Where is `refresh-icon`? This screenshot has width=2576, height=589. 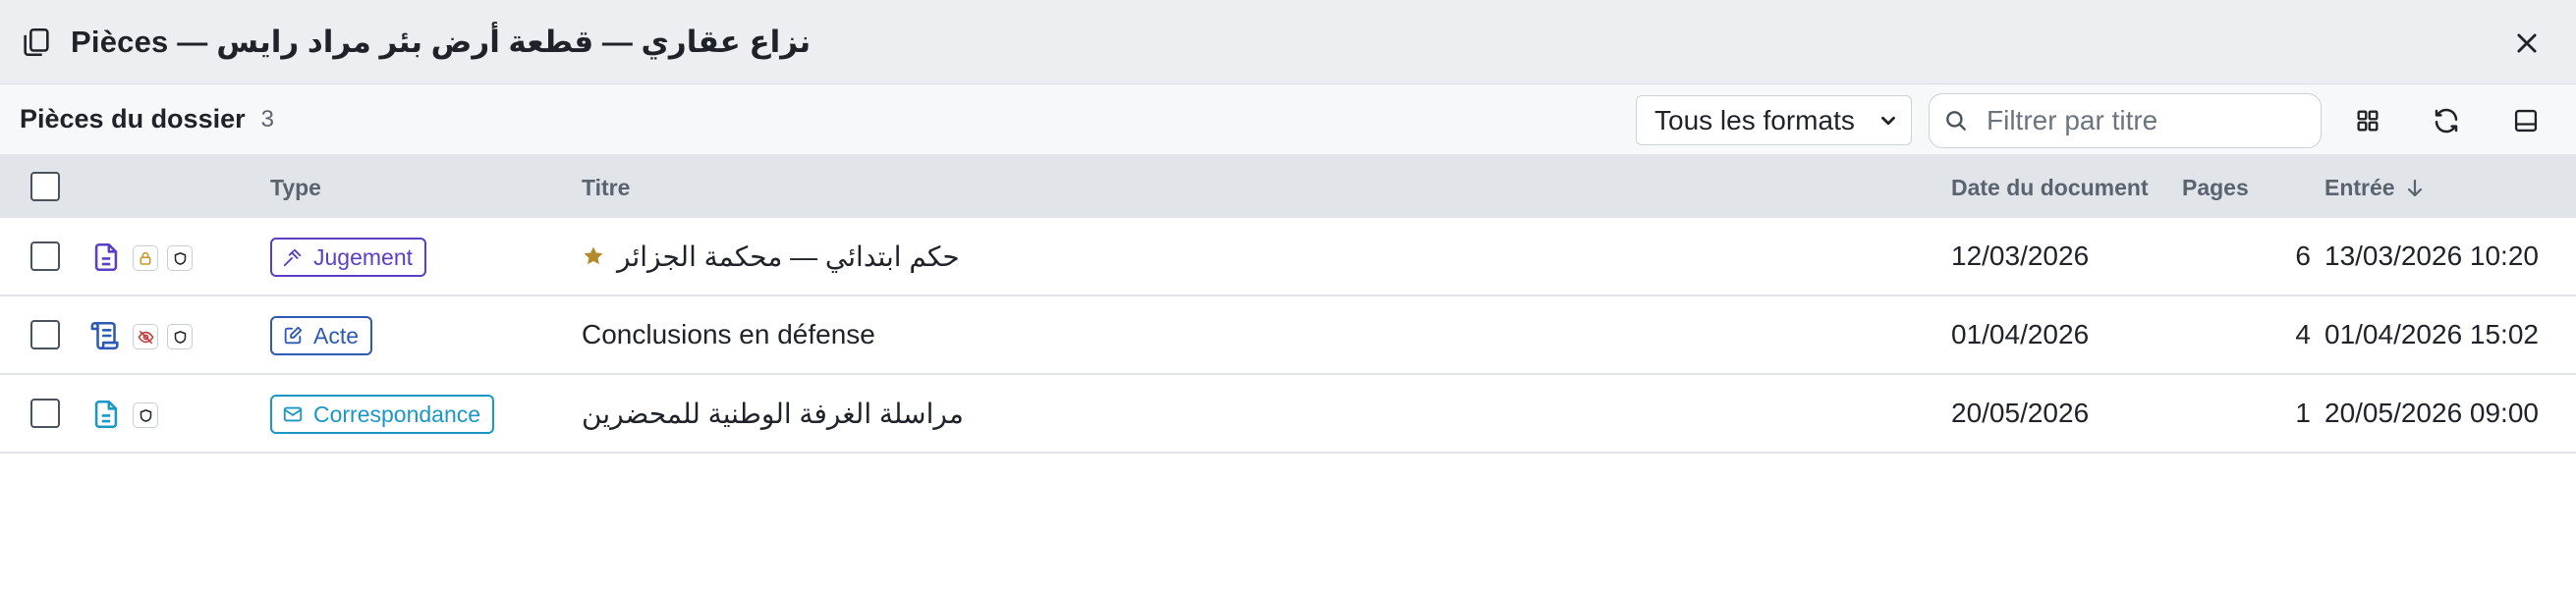 refresh-icon is located at coordinates (2446, 121).